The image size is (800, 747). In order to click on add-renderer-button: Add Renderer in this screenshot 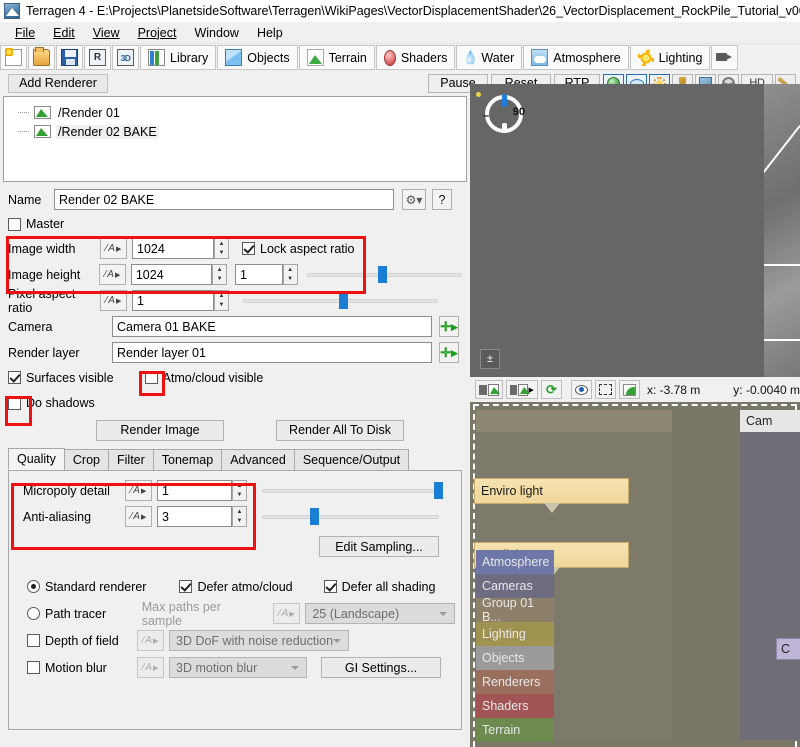, I will do `click(58, 83)`.